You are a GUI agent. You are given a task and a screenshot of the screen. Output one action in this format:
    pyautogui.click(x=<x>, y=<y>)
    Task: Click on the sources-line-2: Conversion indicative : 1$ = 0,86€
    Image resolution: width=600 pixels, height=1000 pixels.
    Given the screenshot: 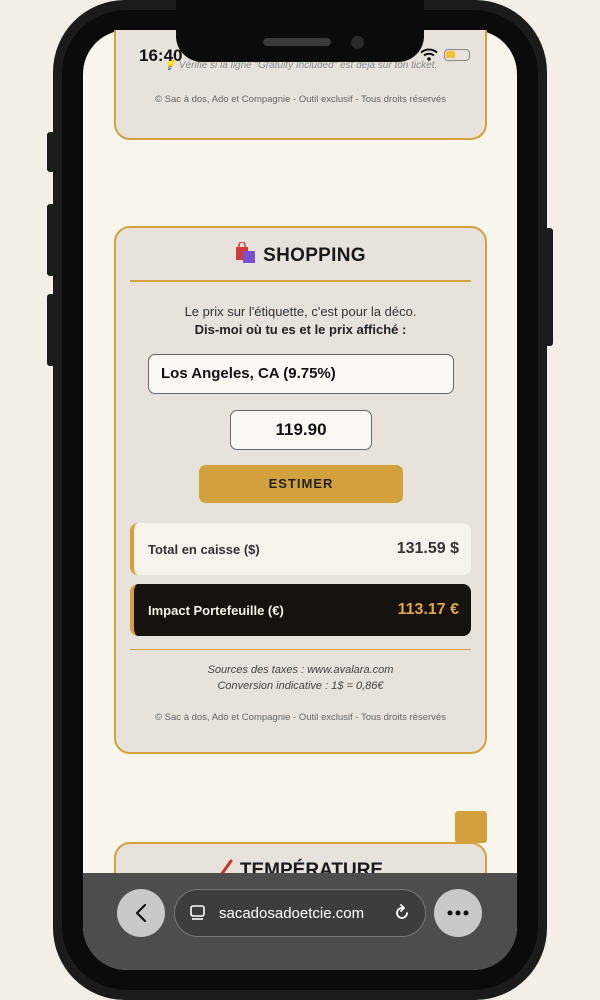 What is the action you would take?
    pyautogui.click(x=300, y=686)
    